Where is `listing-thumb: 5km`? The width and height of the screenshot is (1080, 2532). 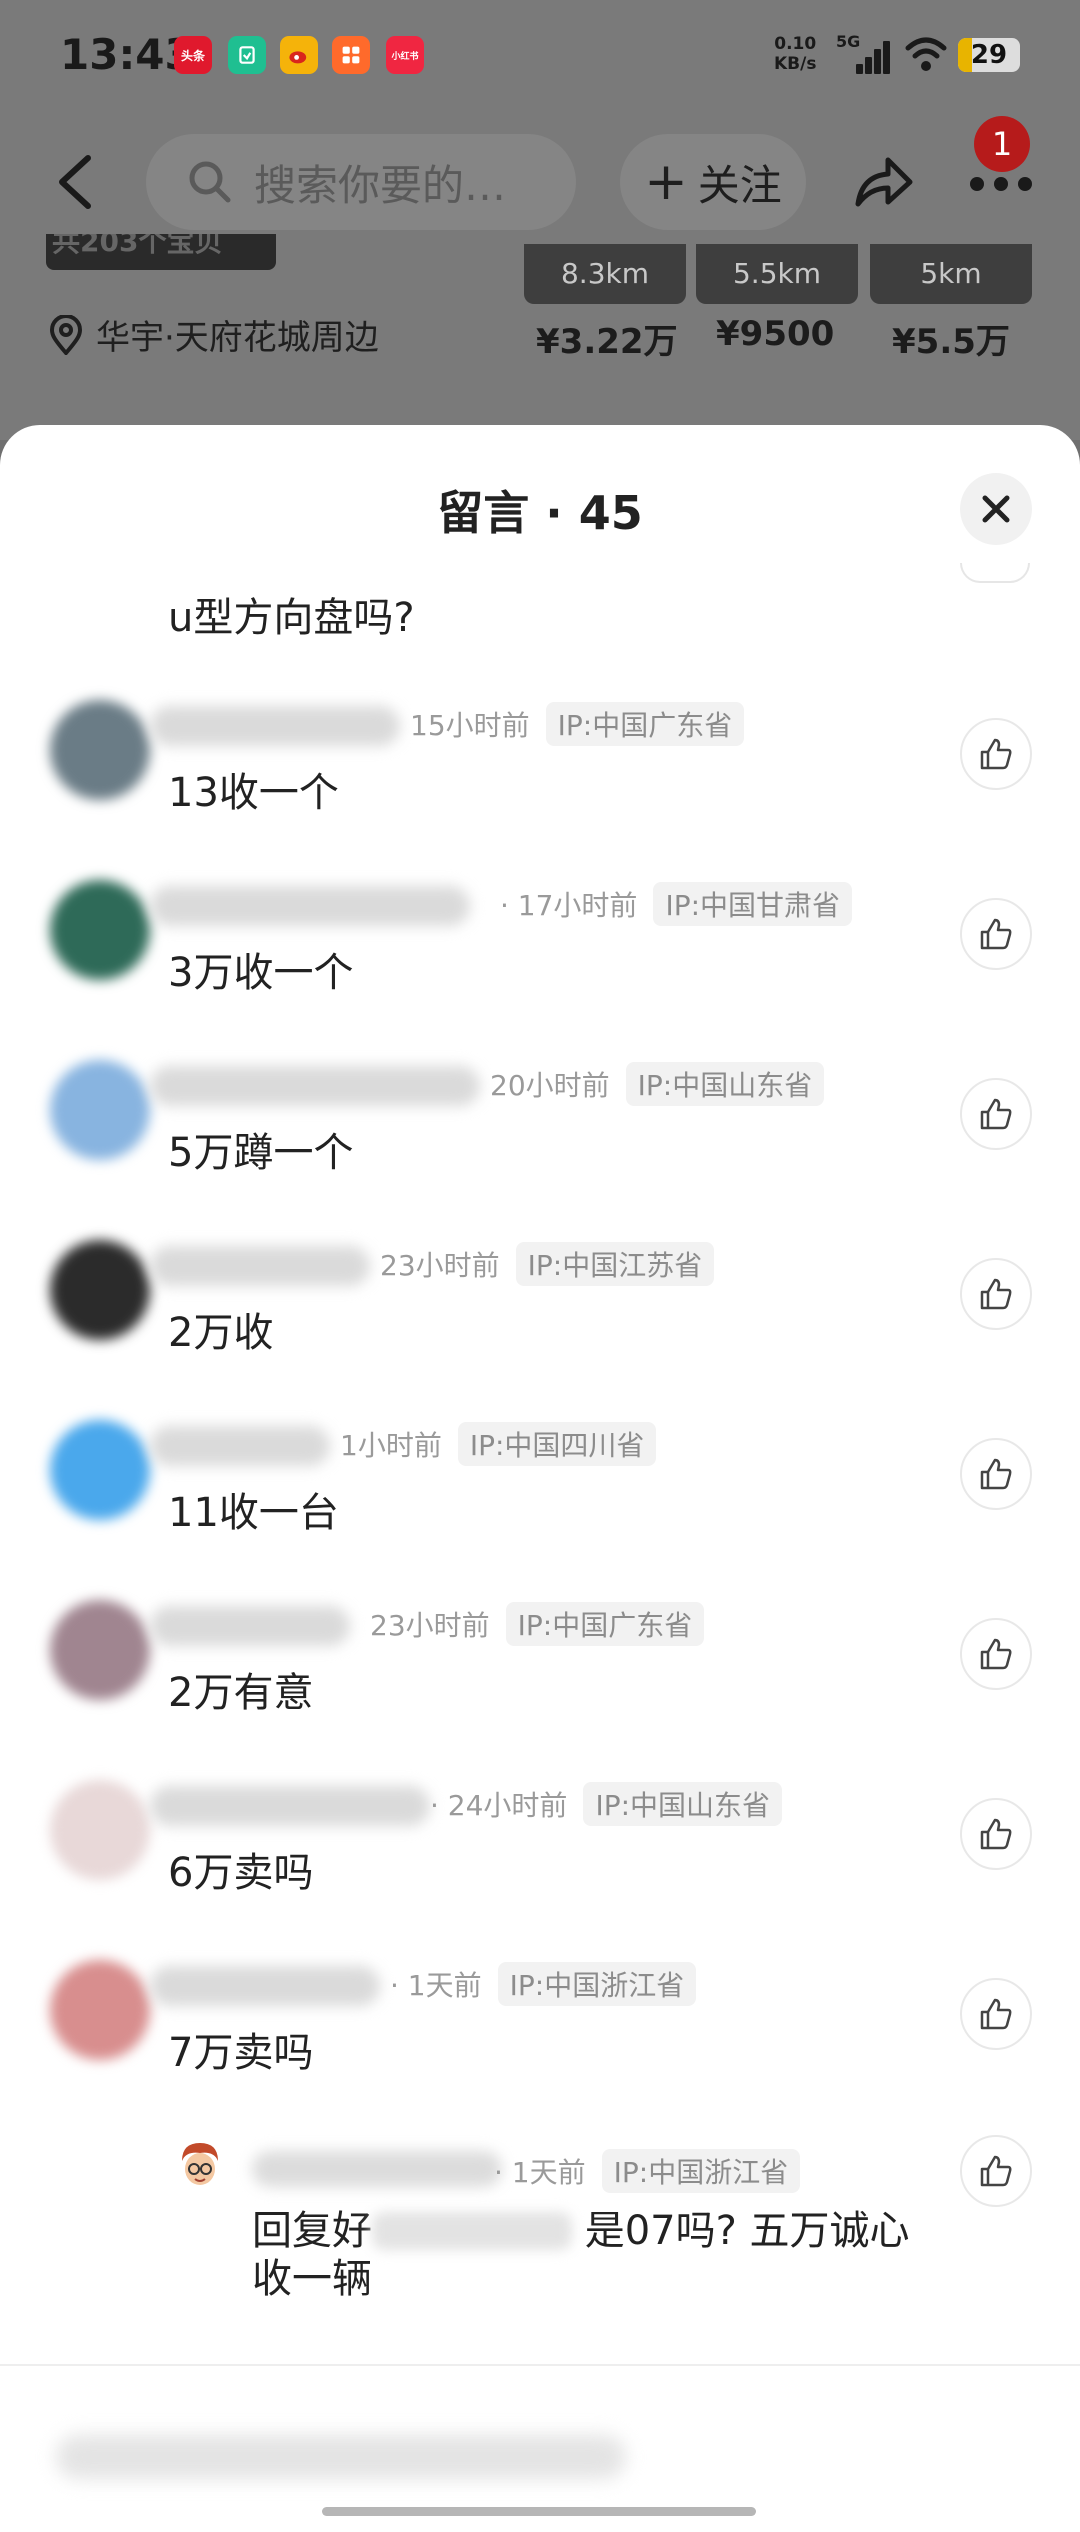 listing-thumb: 5km is located at coordinates (951, 274).